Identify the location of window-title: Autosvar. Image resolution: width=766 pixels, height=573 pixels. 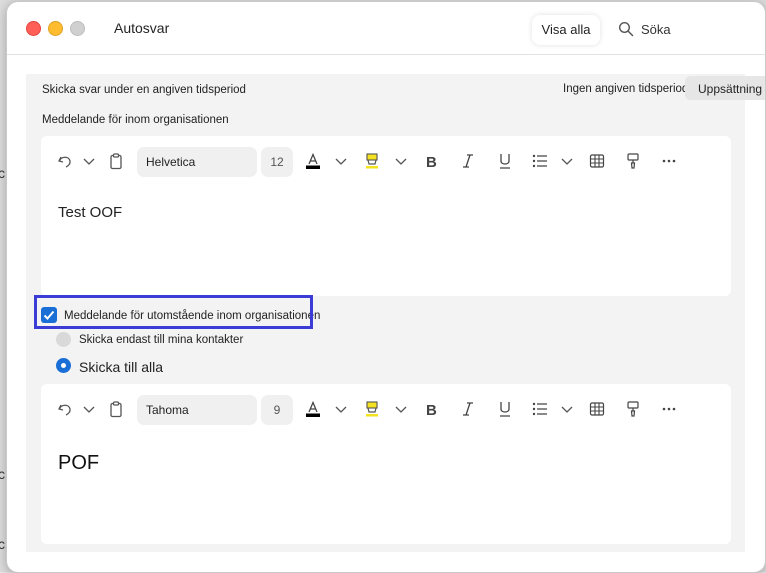
(142, 28).